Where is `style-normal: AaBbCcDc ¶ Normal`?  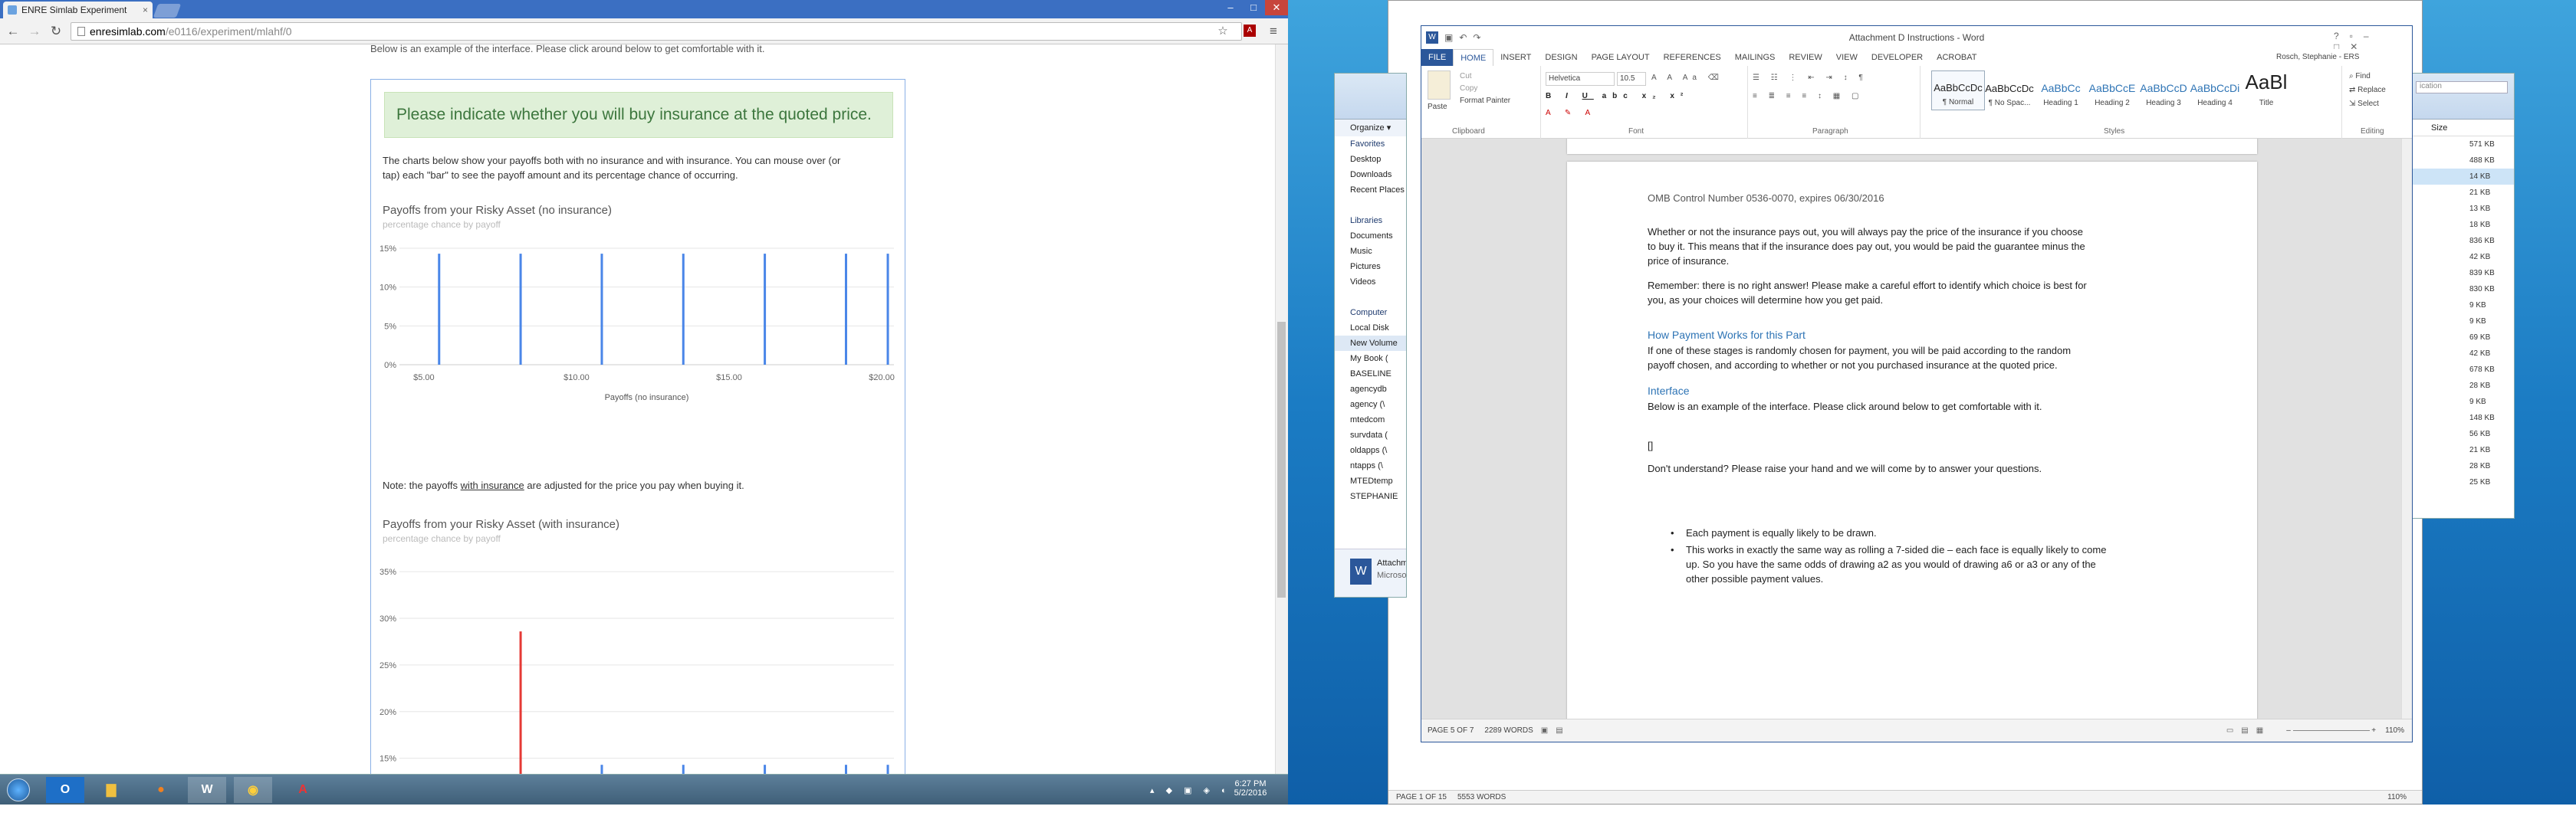
style-normal: AaBbCcDc ¶ Normal is located at coordinates (1958, 90).